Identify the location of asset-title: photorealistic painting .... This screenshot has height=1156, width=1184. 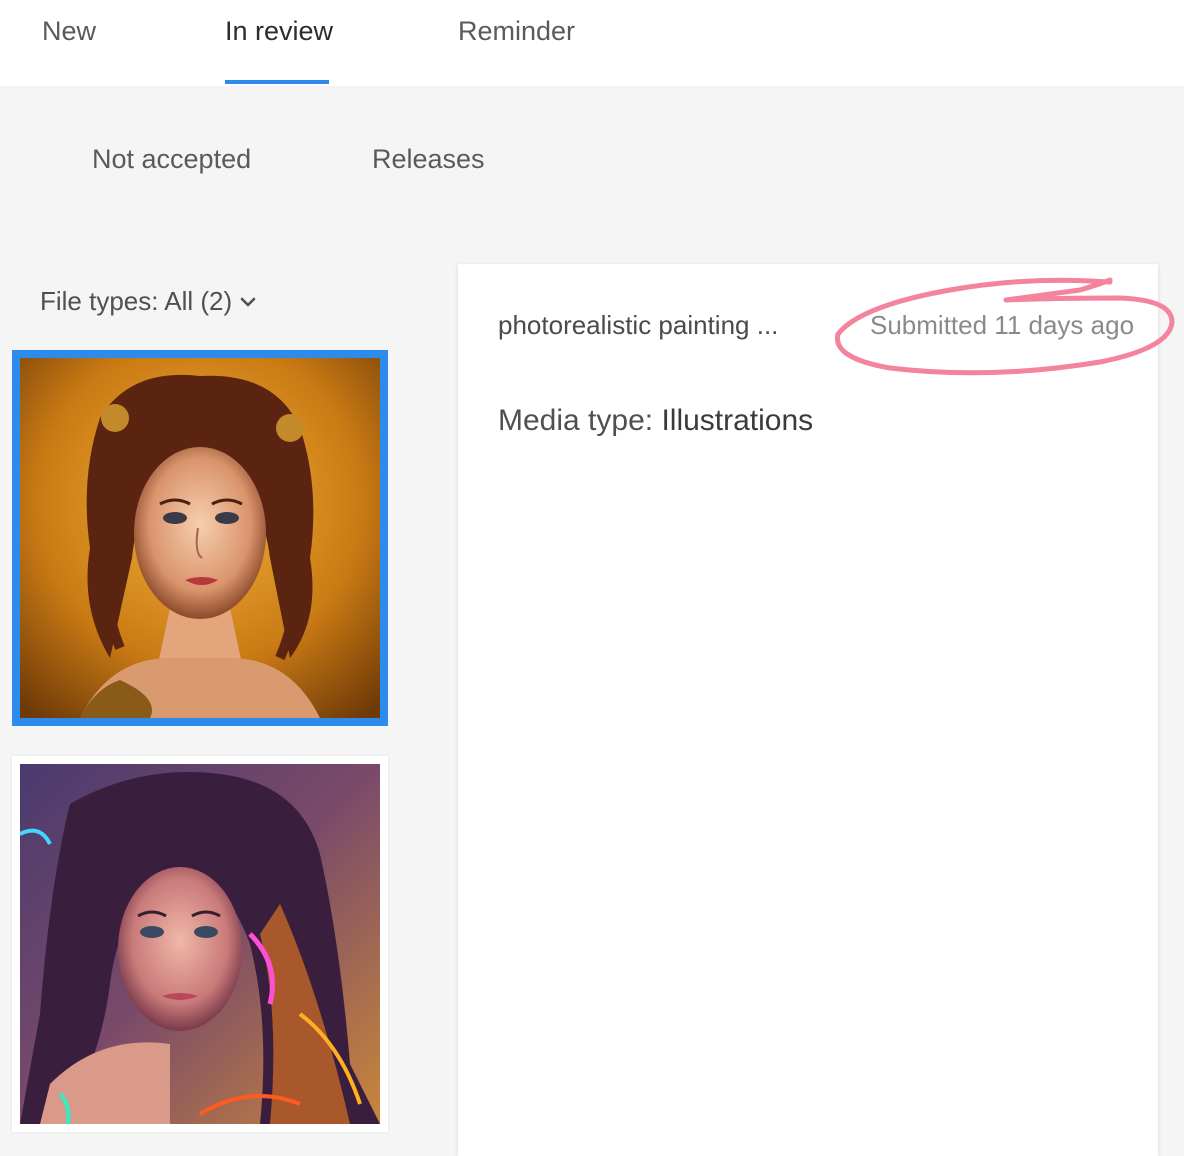
(638, 325).